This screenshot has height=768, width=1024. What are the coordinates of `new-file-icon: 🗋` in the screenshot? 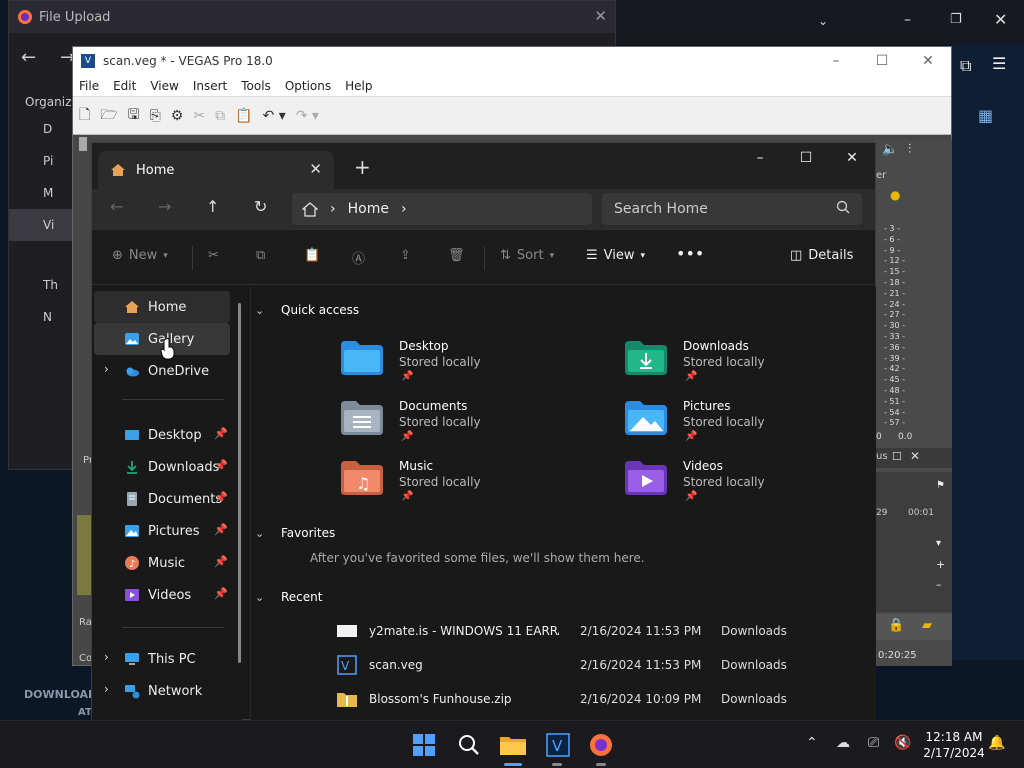 It's located at (84, 116).